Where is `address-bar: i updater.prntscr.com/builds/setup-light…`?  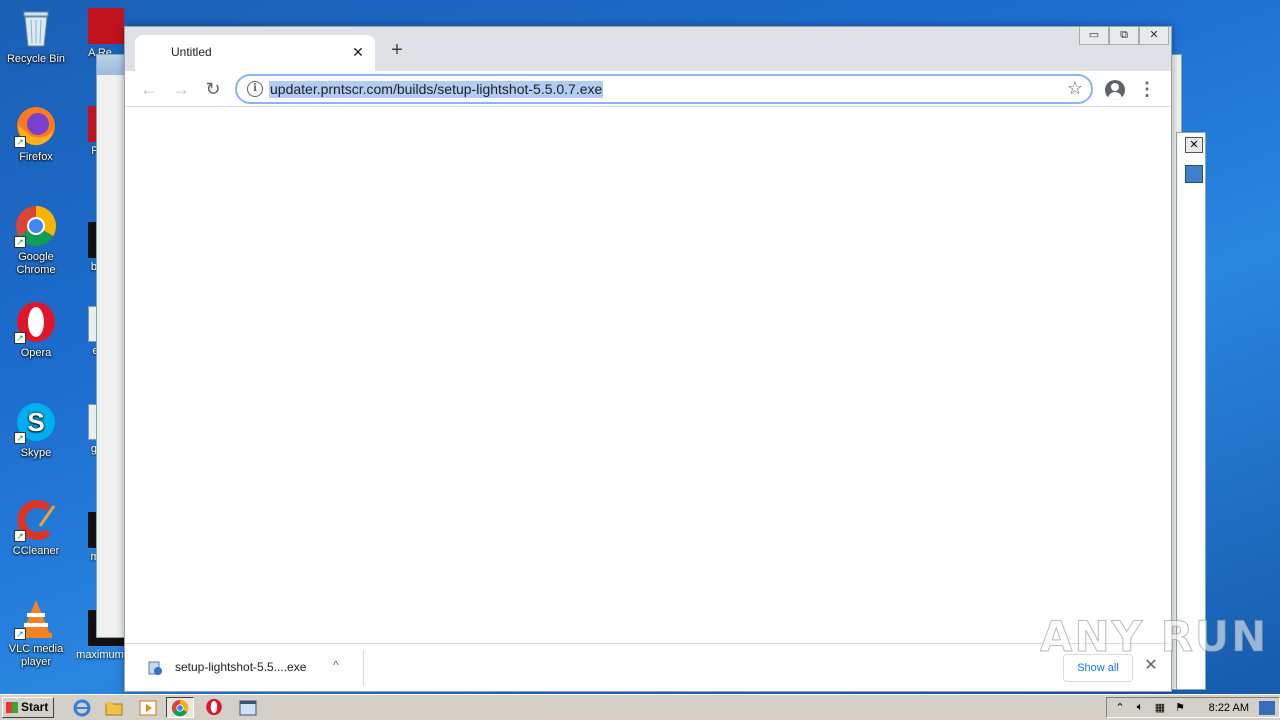
address-bar: i updater.prntscr.com/builds/setup-light… is located at coordinates (664, 89).